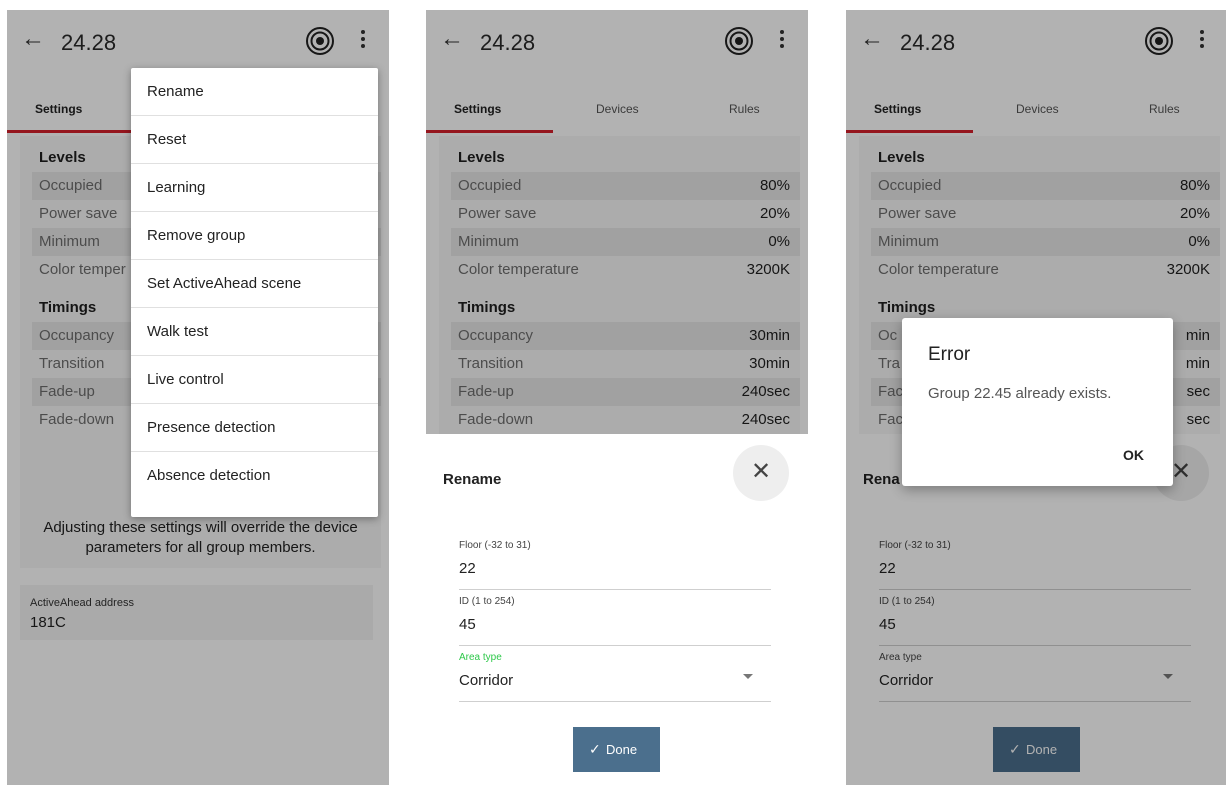  I want to click on dialog-message: Group 22.45 already exists., so click(1020, 393).